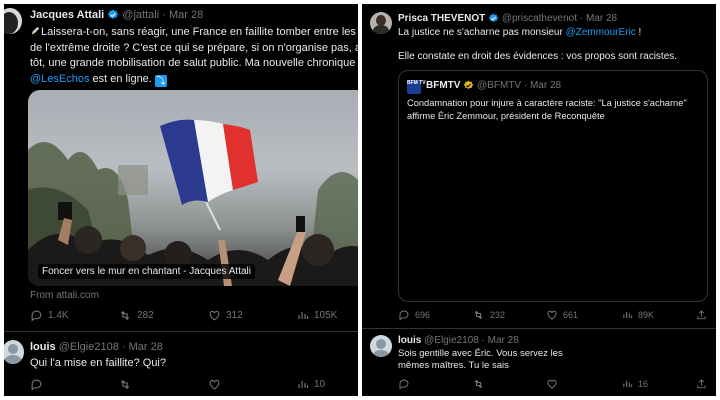 Image resolution: width=720 pixels, height=400 pixels. I want to click on share-button, so click(701, 315).